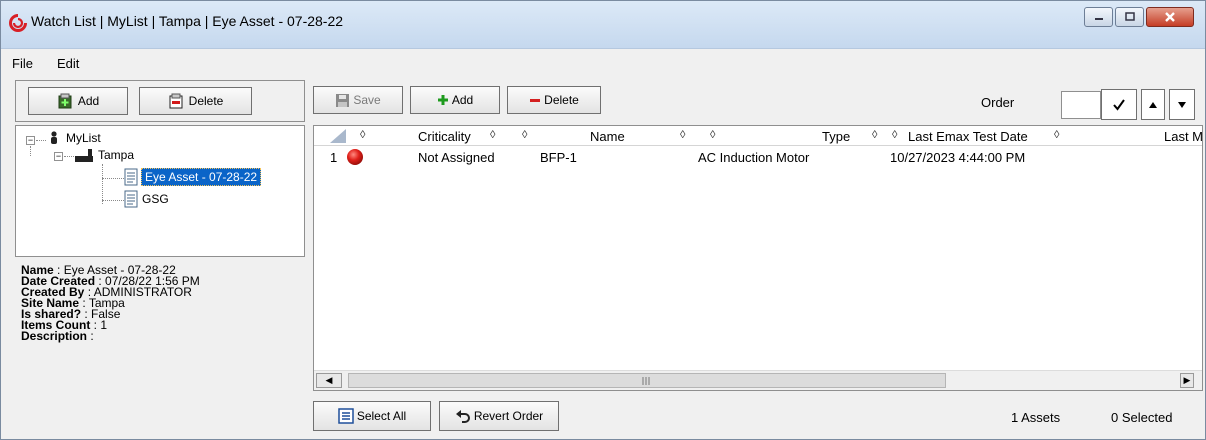 The width and height of the screenshot is (1206, 440). What do you see at coordinates (65, 101) in the screenshot?
I see `add-list-icon` at bounding box center [65, 101].